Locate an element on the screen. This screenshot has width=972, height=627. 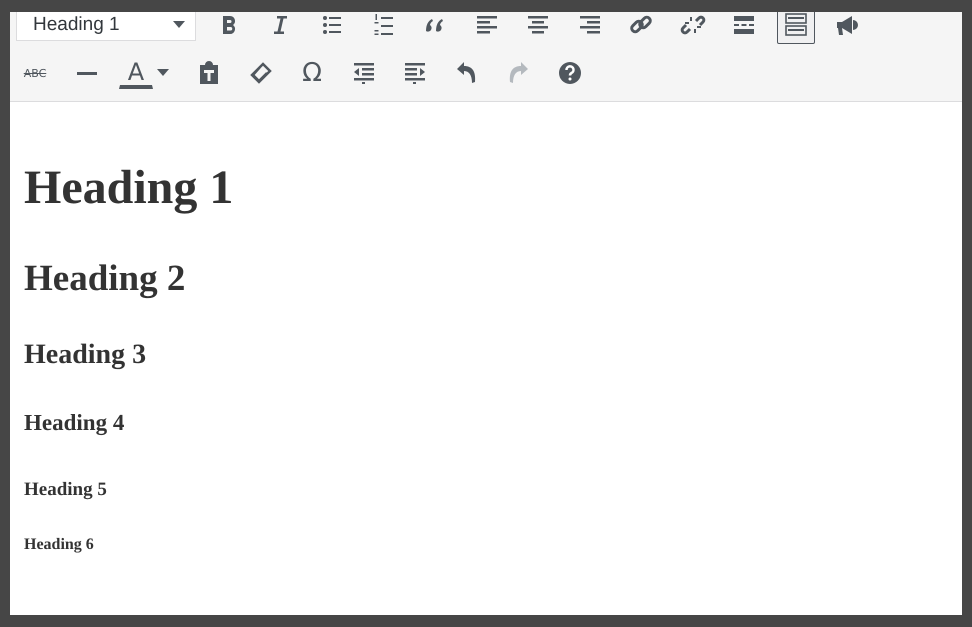
heading-text: Heading 1 is located at coordinates (129, 188).